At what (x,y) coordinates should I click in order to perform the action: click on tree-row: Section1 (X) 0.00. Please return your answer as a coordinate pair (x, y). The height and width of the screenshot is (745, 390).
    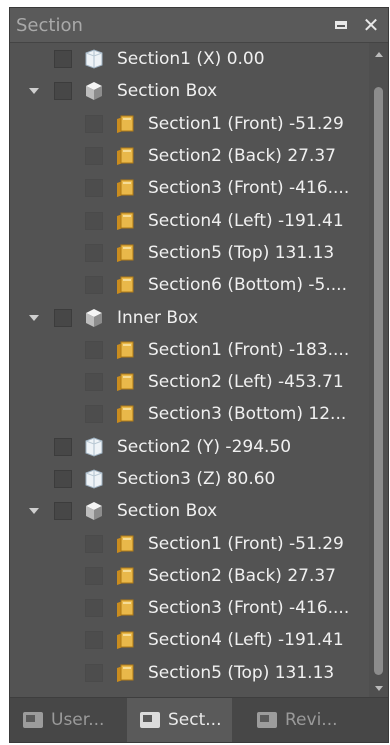
    Looking at the image, I should click on (190, 59).